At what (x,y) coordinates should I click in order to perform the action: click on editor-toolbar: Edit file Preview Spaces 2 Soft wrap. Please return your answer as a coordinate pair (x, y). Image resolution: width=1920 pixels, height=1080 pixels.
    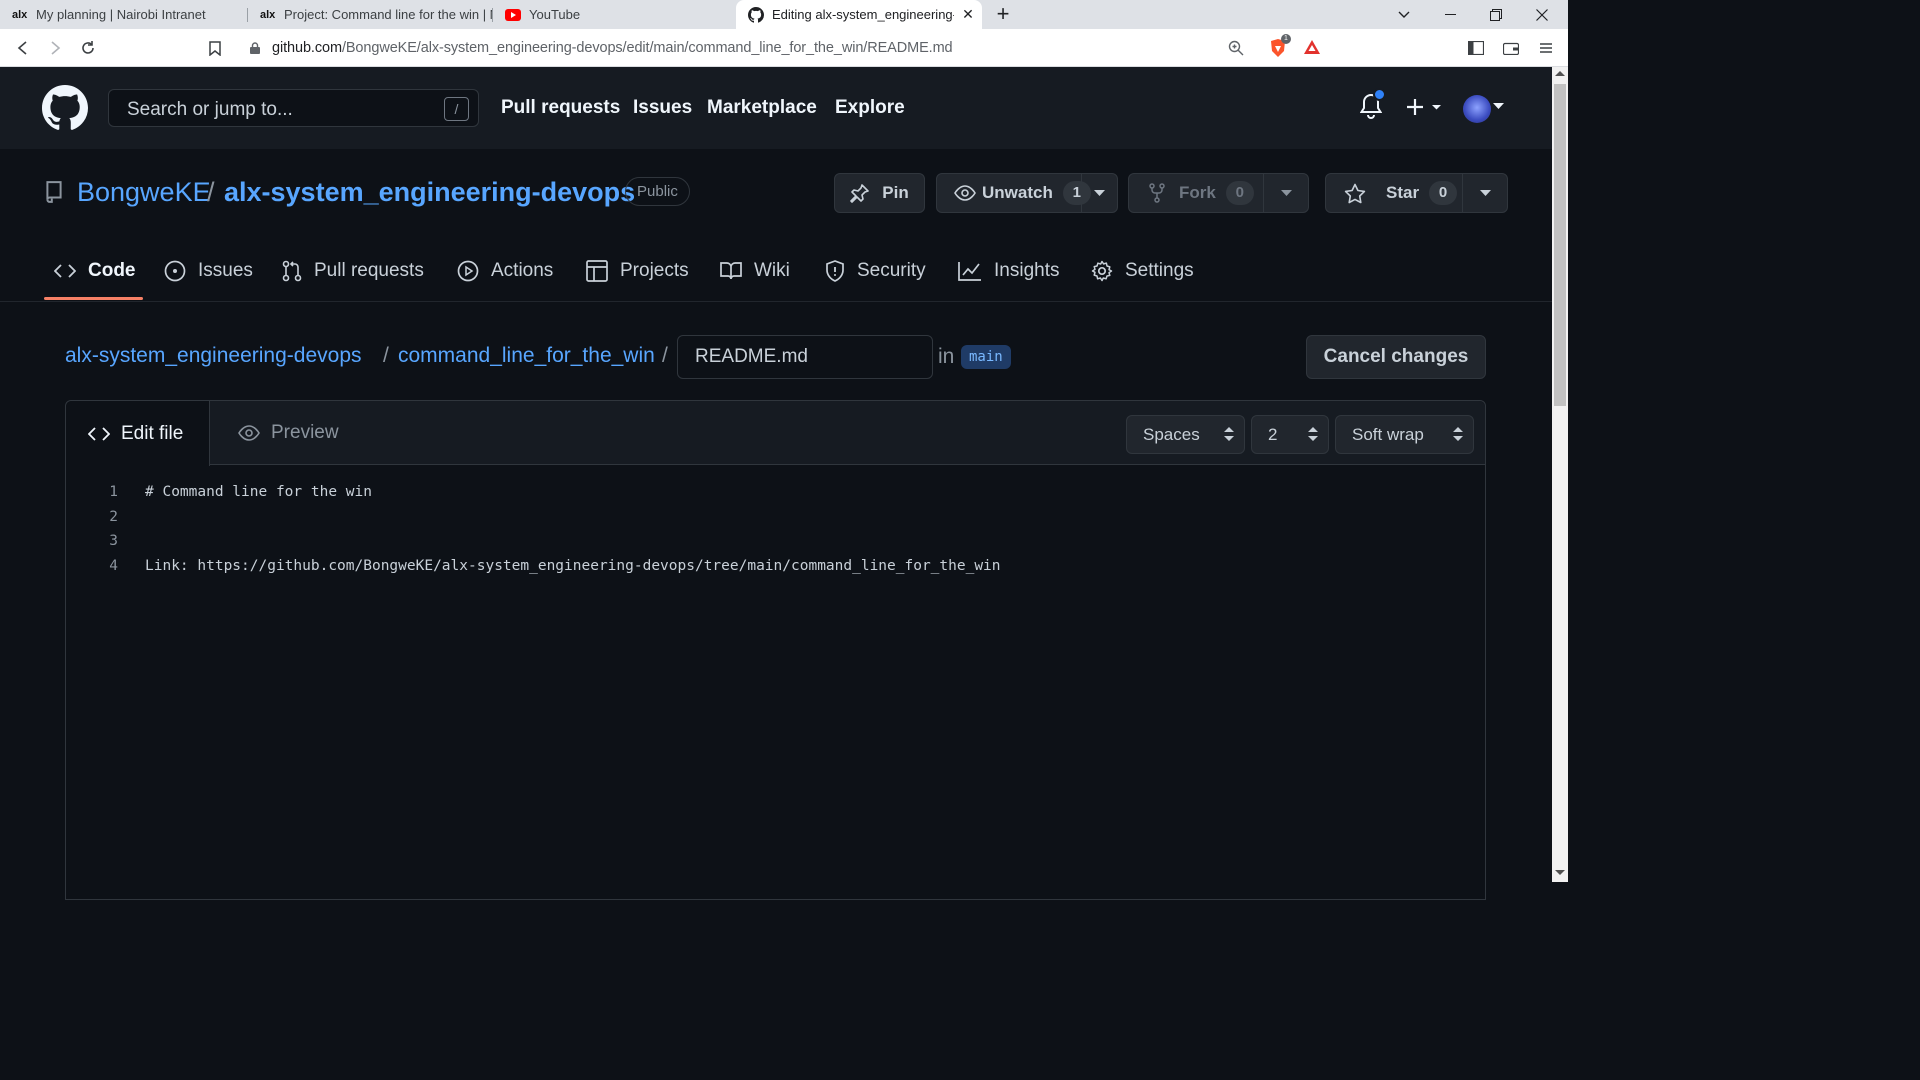
    Looking at the image, I should click on (775, 433).